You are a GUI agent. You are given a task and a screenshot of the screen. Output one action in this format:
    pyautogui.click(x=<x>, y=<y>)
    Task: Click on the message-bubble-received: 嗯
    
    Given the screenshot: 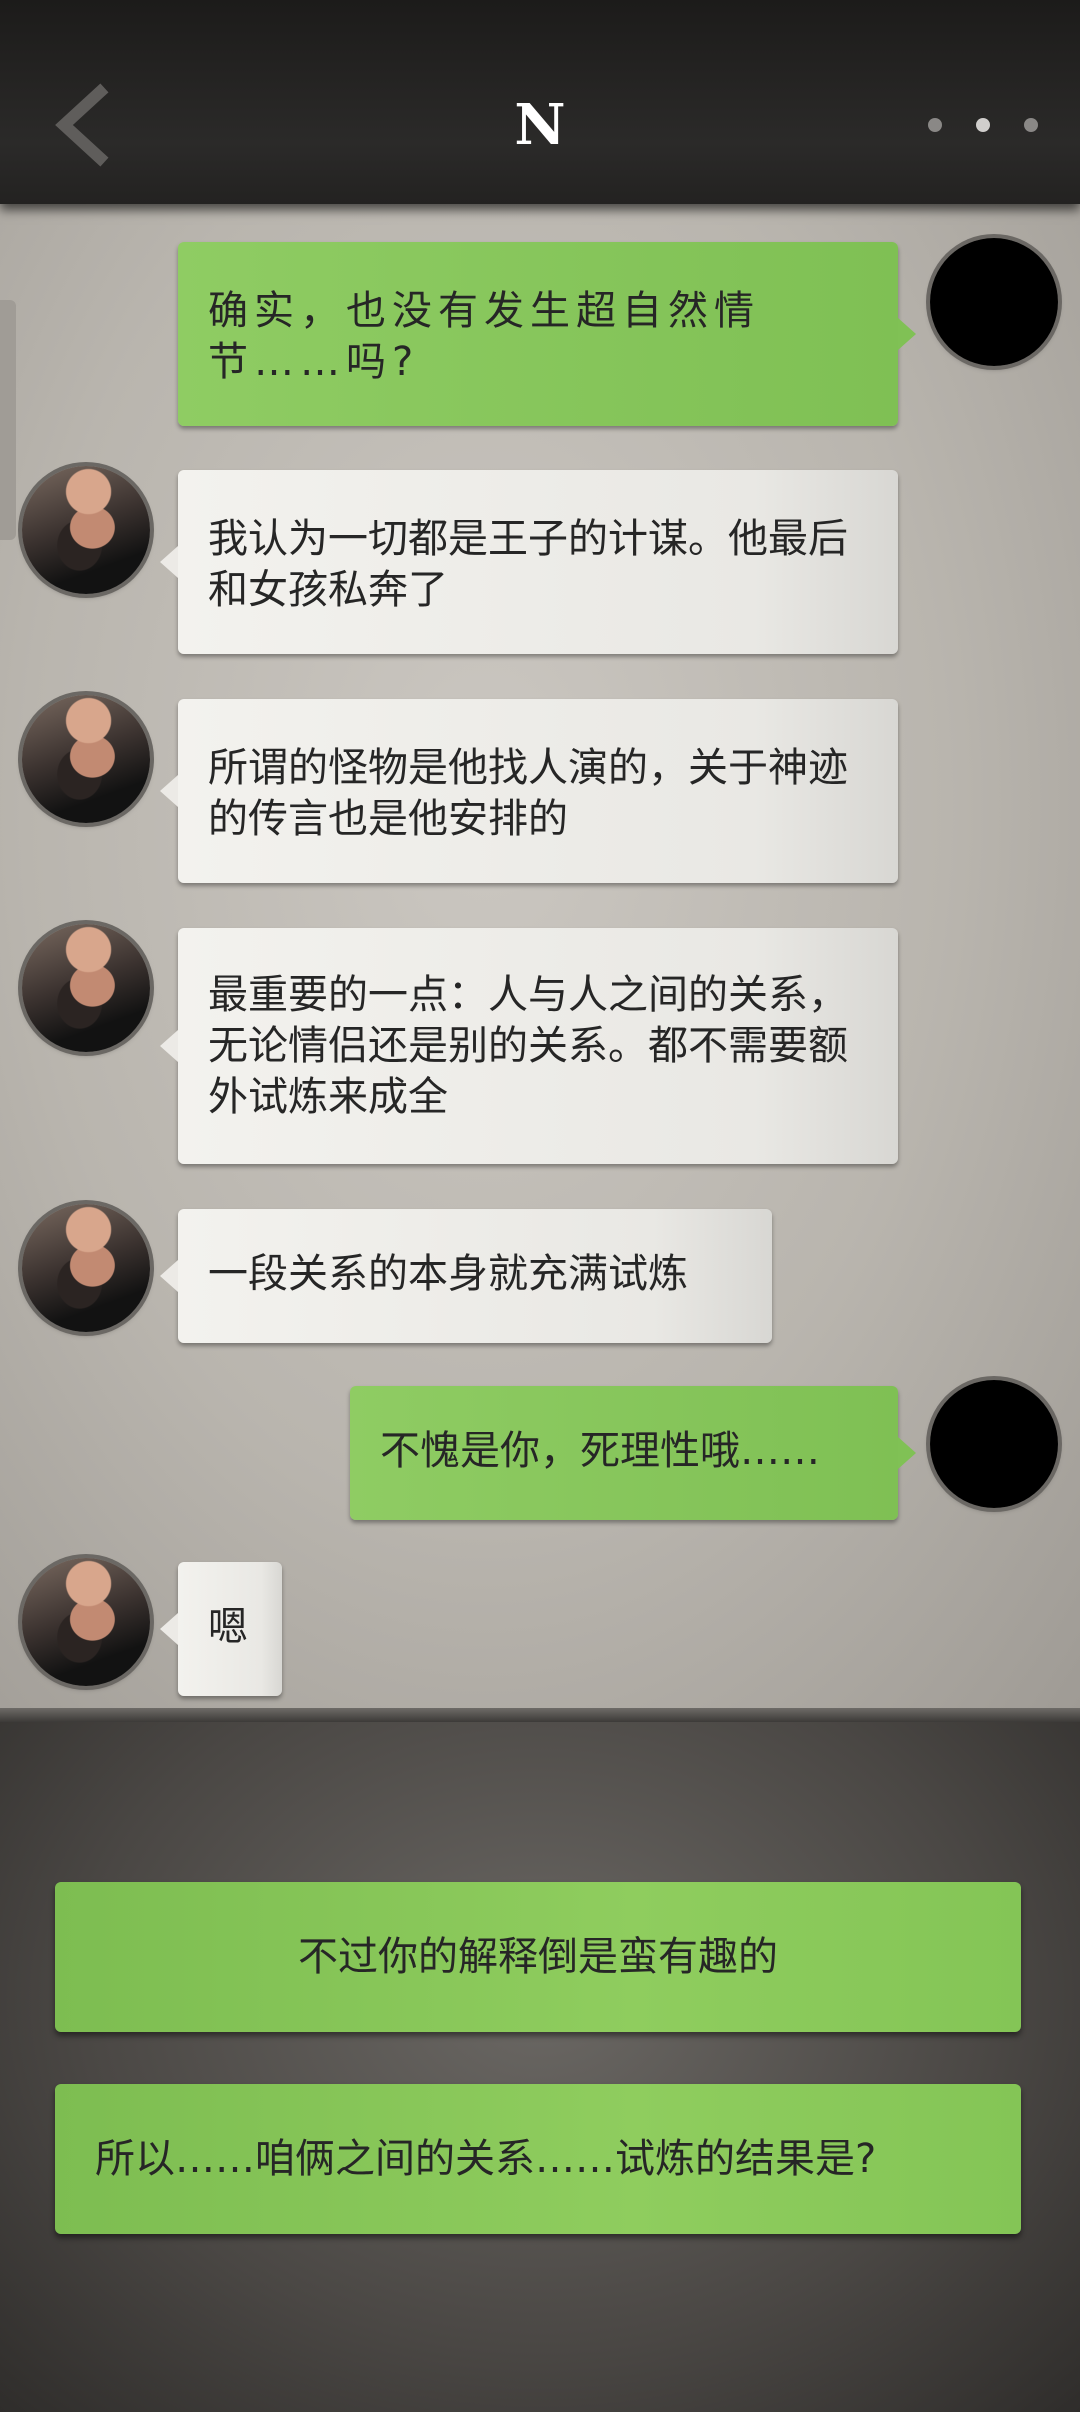 What is the action you would take?
    pyautogui.click(x=221, y=1629)
    